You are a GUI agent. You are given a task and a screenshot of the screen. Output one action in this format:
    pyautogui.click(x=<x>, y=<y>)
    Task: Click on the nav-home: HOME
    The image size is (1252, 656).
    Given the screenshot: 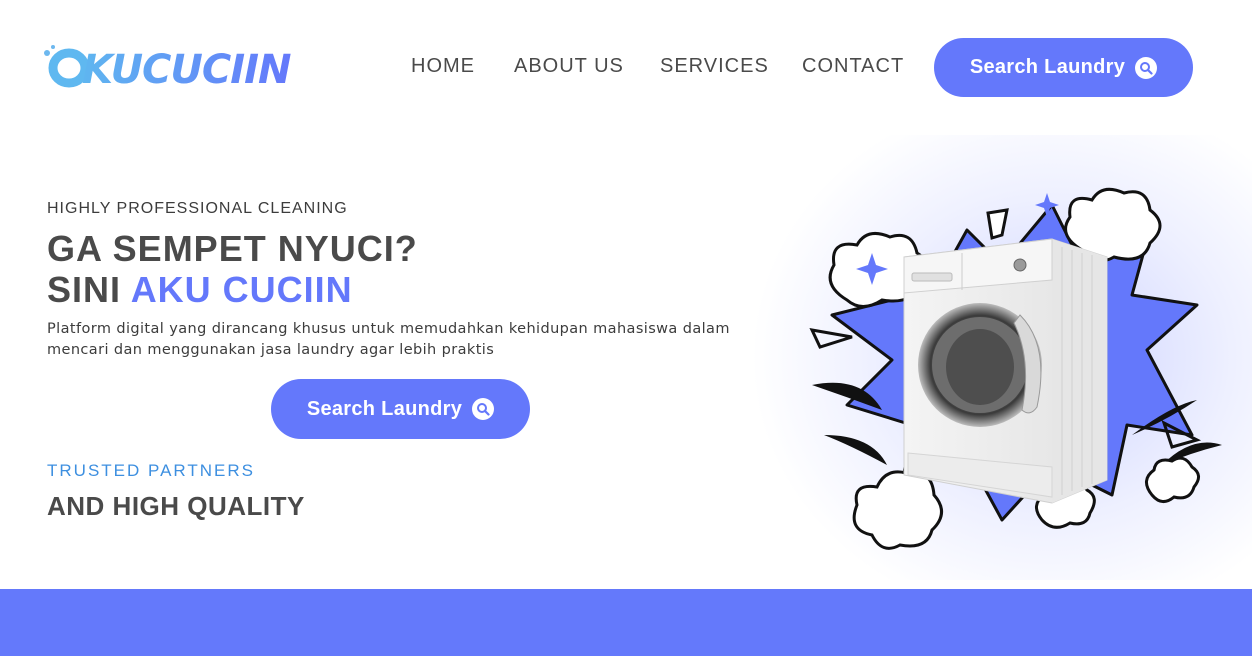 What is the action you would take?
    pyautogui.click(x=443, y=66)
    